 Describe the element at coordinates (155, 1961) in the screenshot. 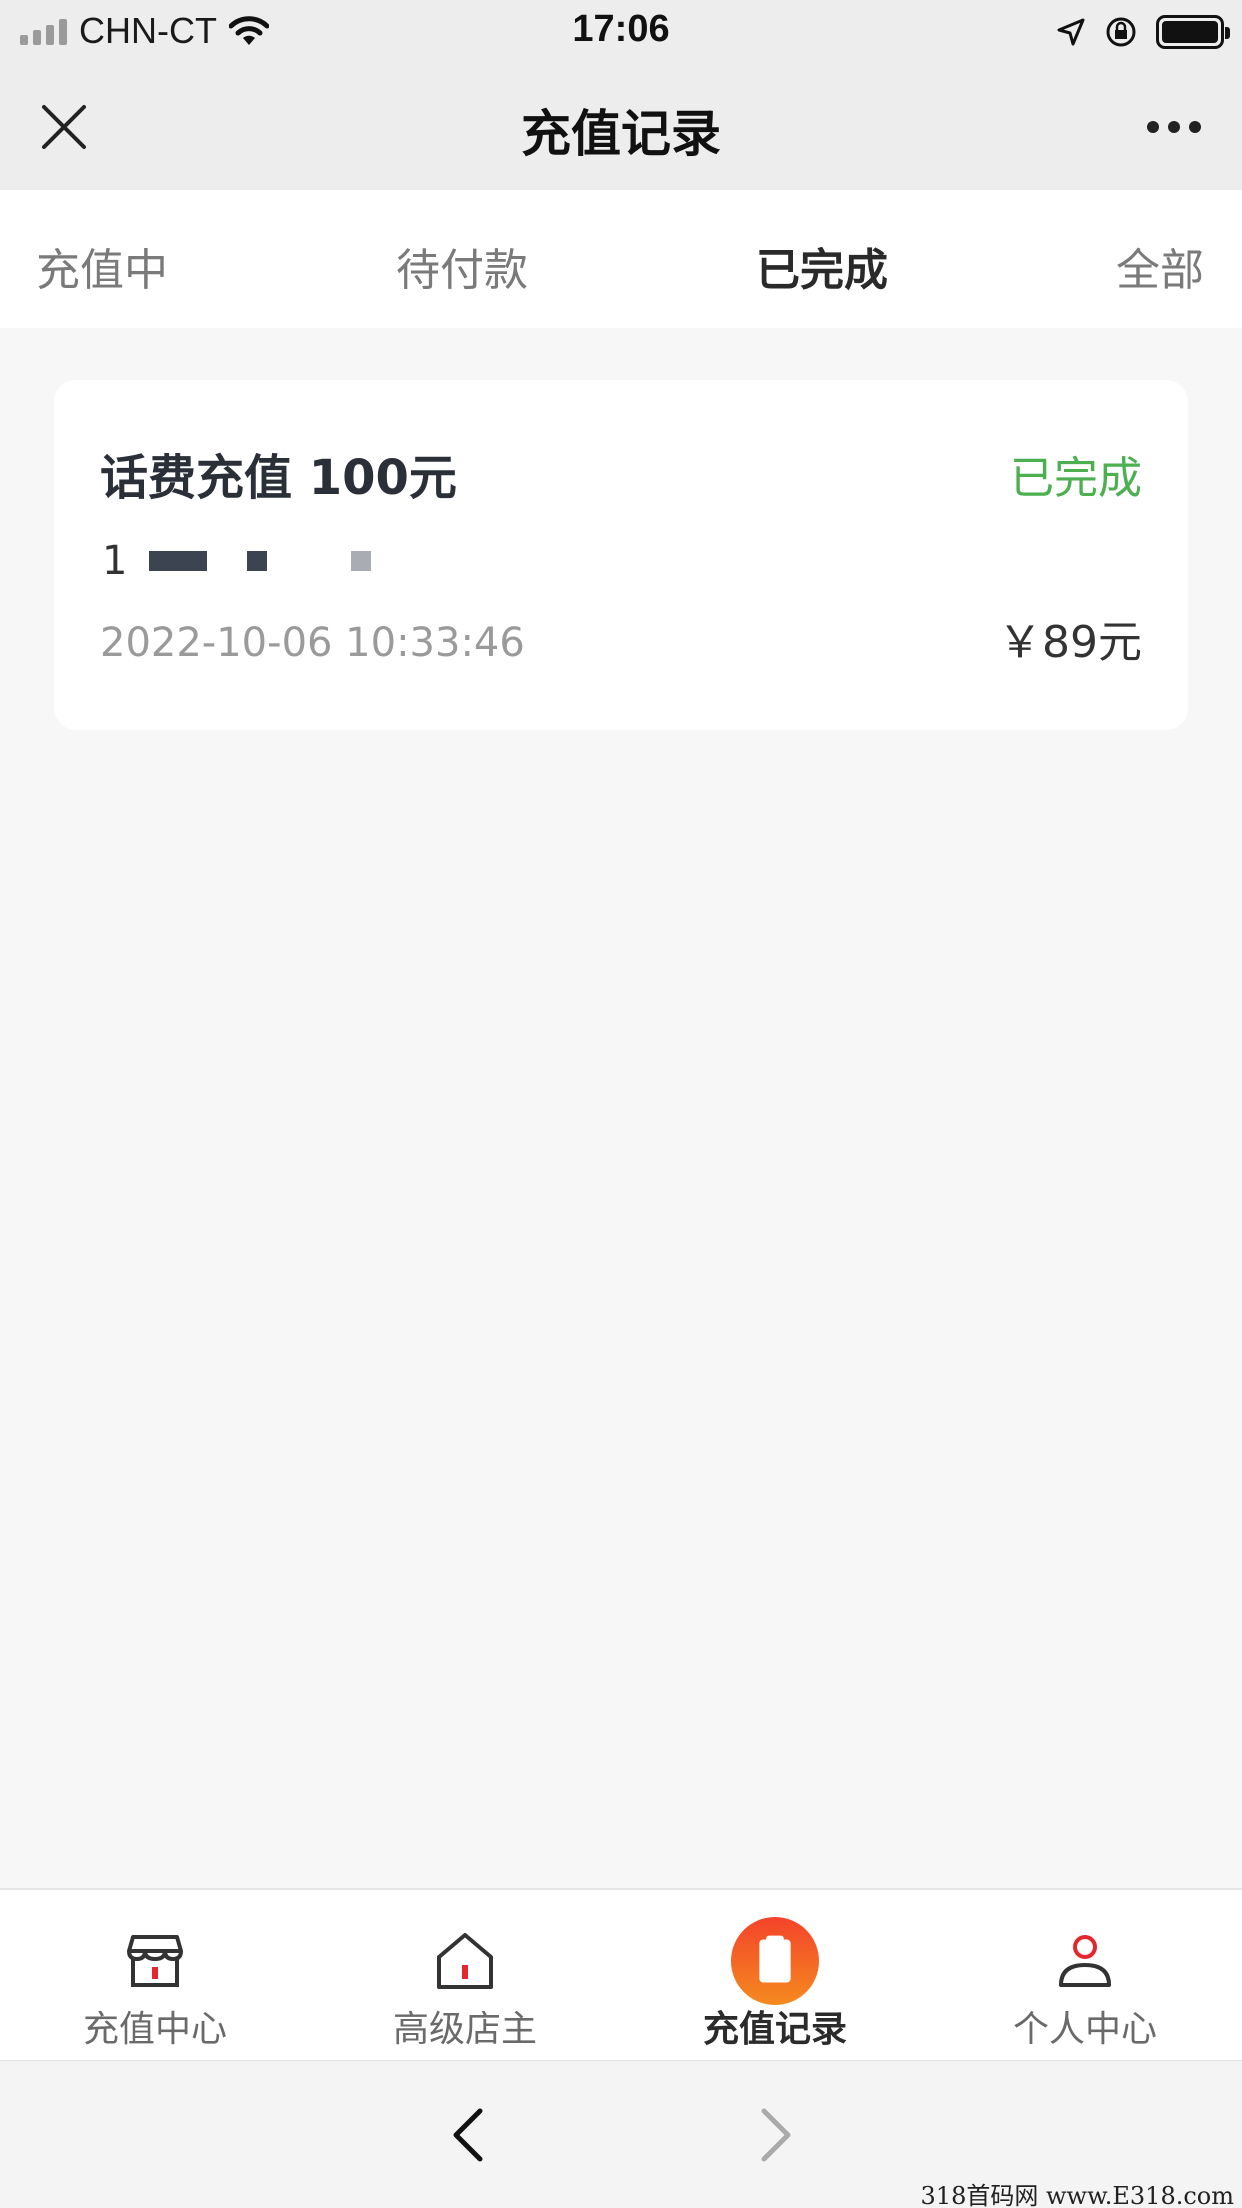

I see `store-icon` at that location.